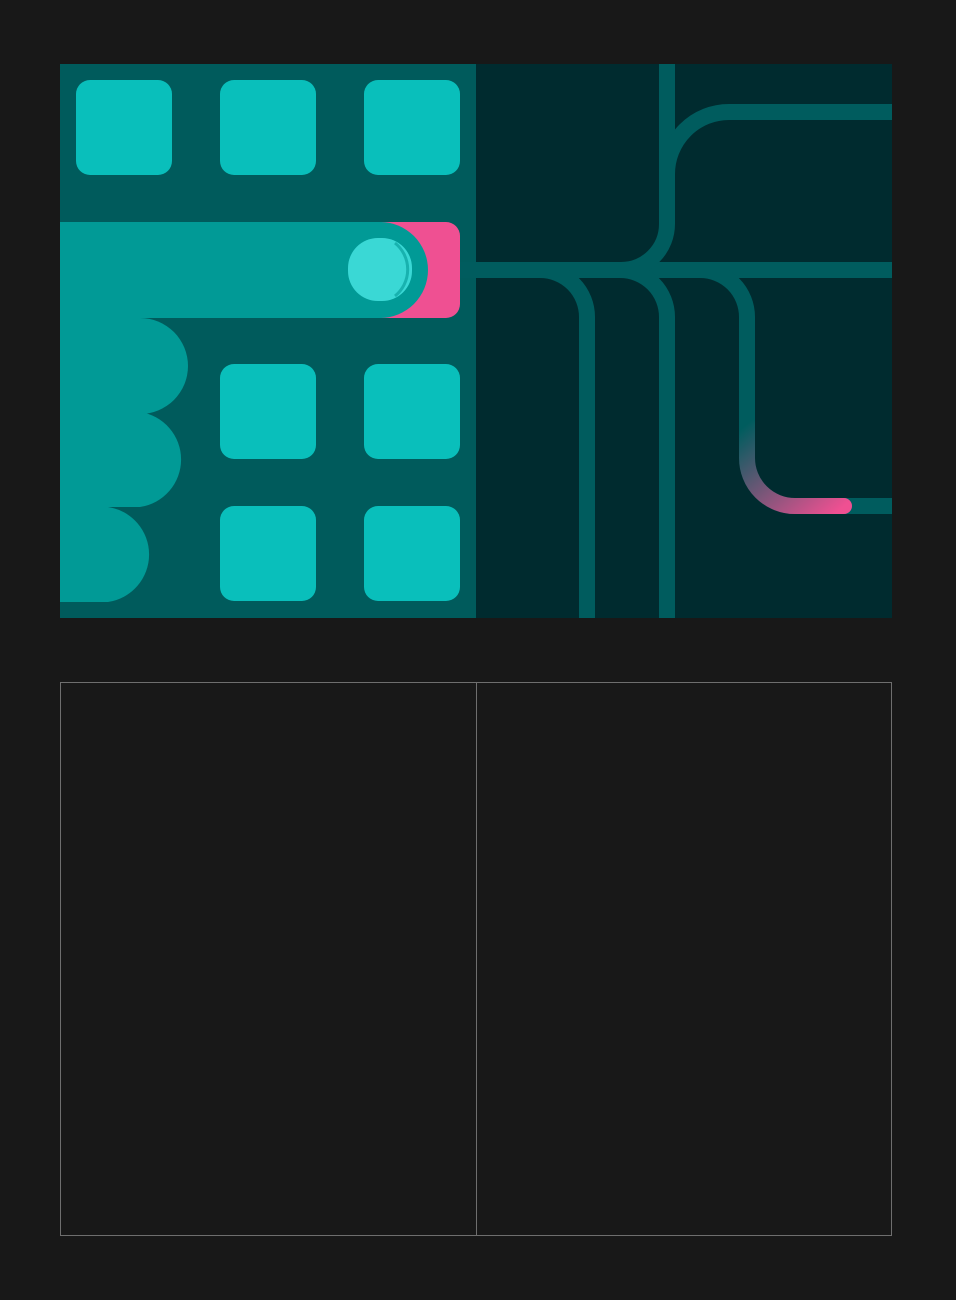 The image size is (956, 1300). Describe the element at coordinates (380, 269) in the screenshot. I see `knob-icon` at that location.